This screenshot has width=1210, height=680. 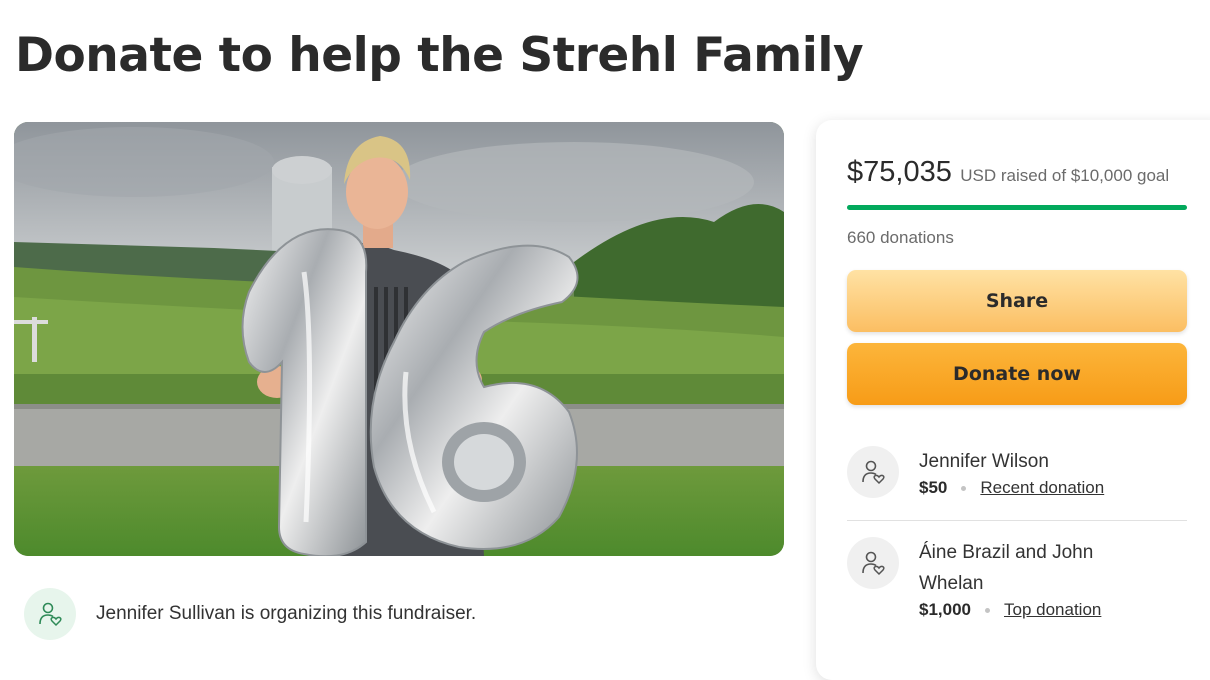 I want to click on divider, so click(x=1017, y=520).